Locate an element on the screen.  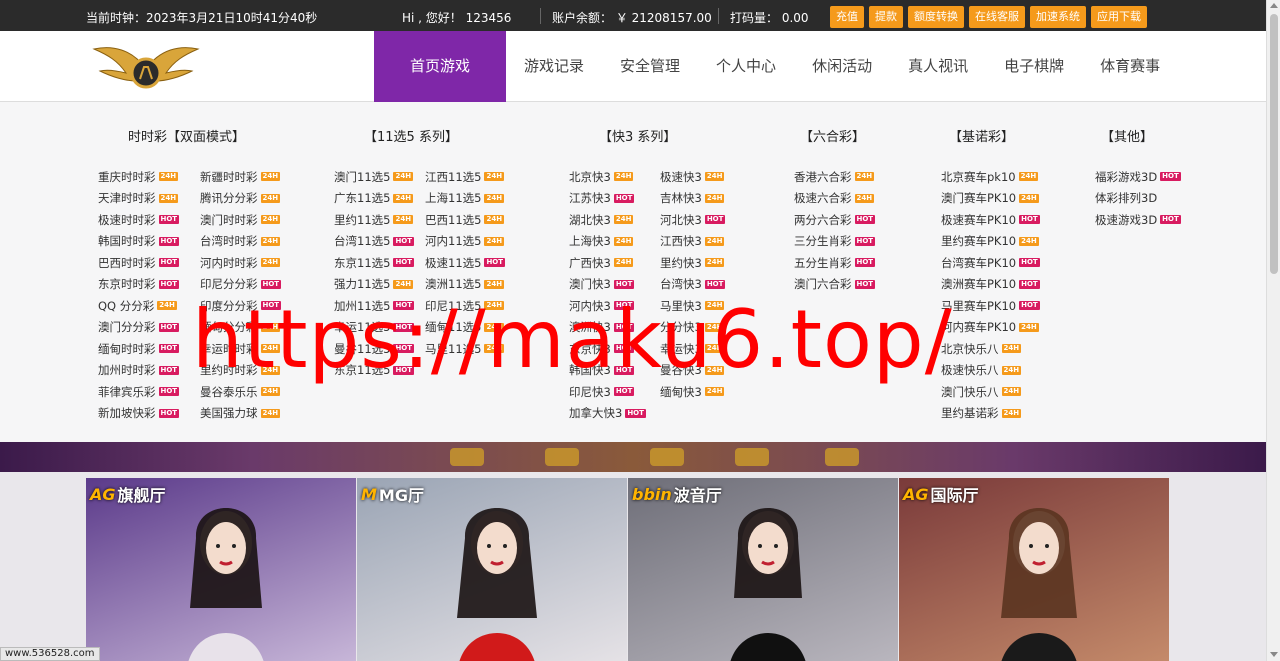
accelerate-button: 加速系统 is located at coordinates (1058, 17).